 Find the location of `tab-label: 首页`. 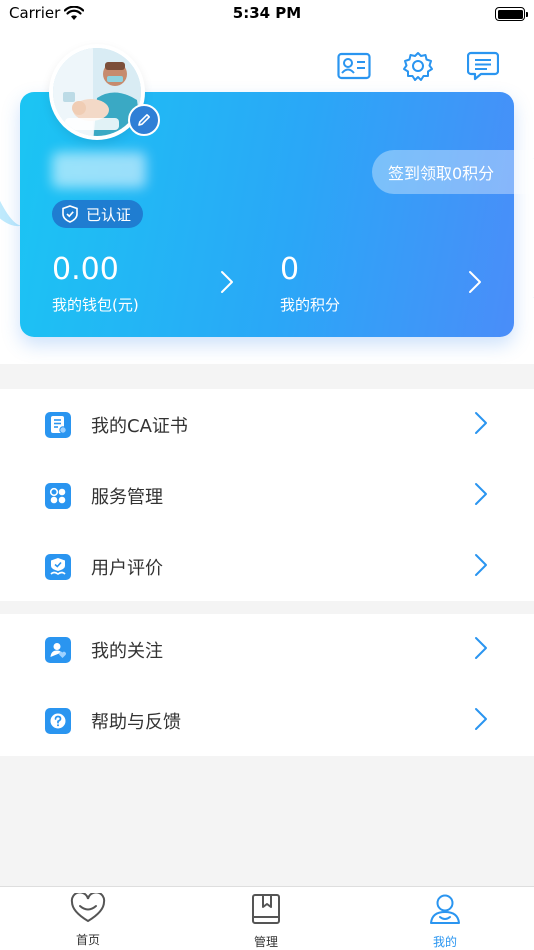

tab-label: 首页 is located at coordinates (87, 940).